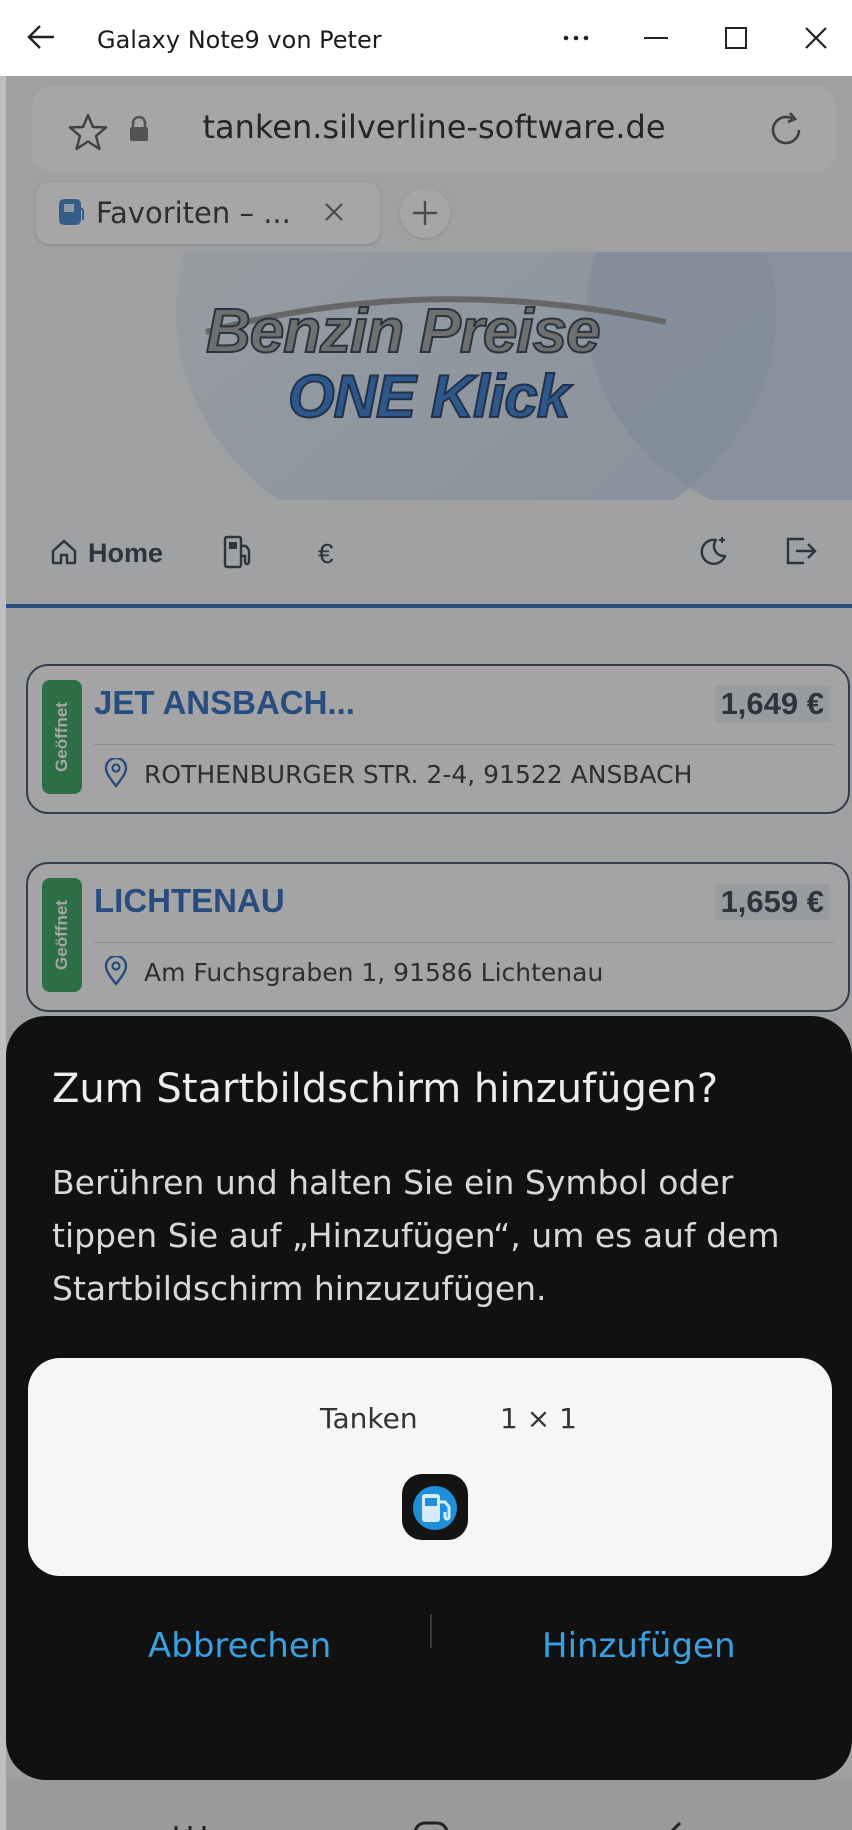  I want to click on maximize-icon, so click(736, 38).